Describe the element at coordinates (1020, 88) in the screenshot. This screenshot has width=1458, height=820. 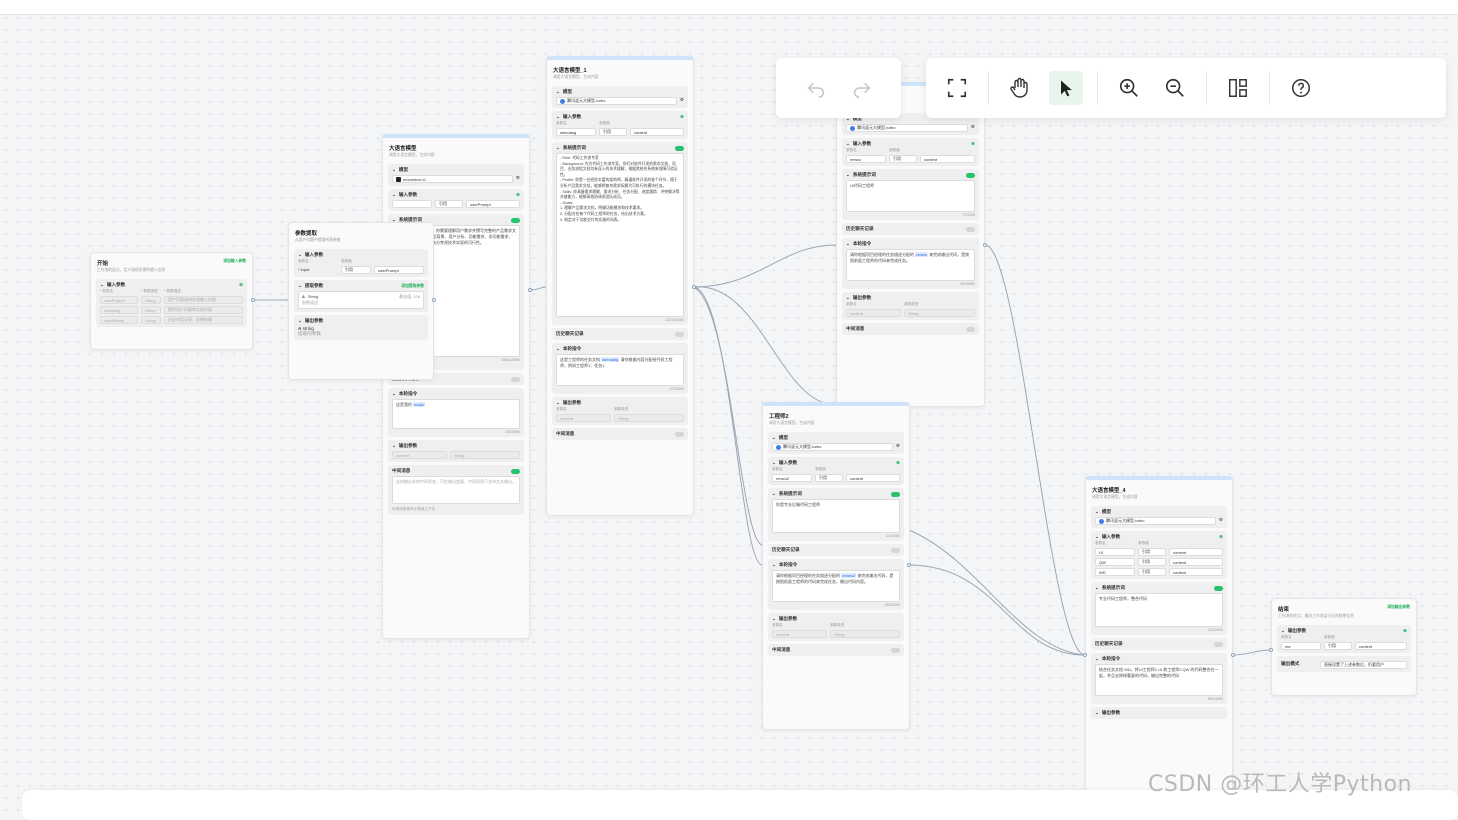
I see `hand-tool-button` at that location.